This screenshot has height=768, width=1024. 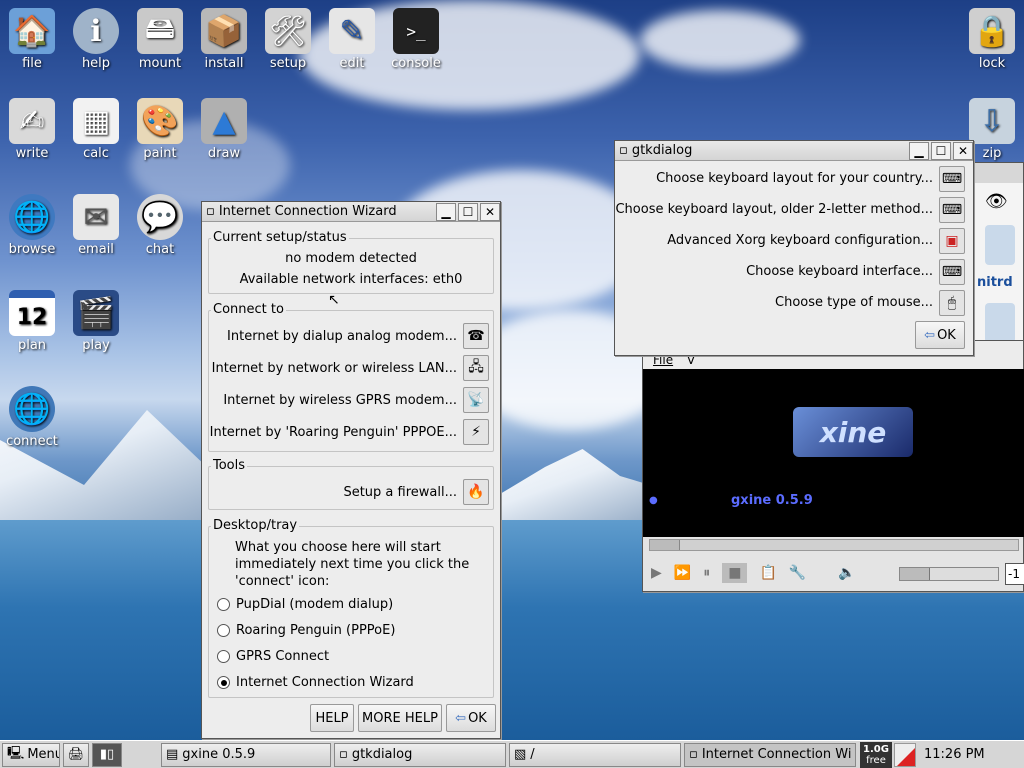 What do you see at coordinates (476, 368) in the screenshot?
I see `network-icon: 🖧` at bounding box center [476, 368].